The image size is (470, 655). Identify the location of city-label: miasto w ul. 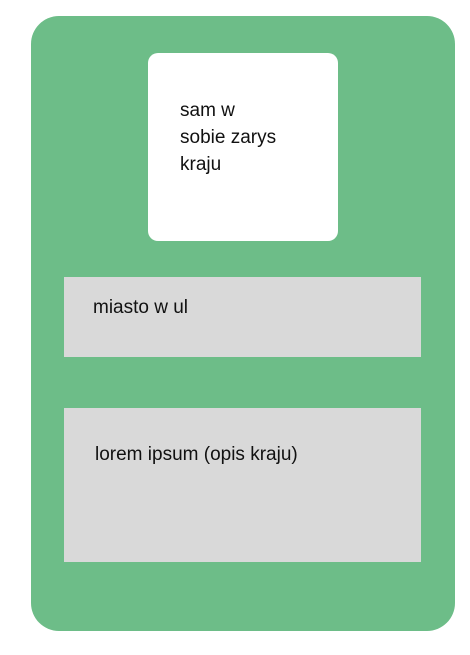
(141, 307).